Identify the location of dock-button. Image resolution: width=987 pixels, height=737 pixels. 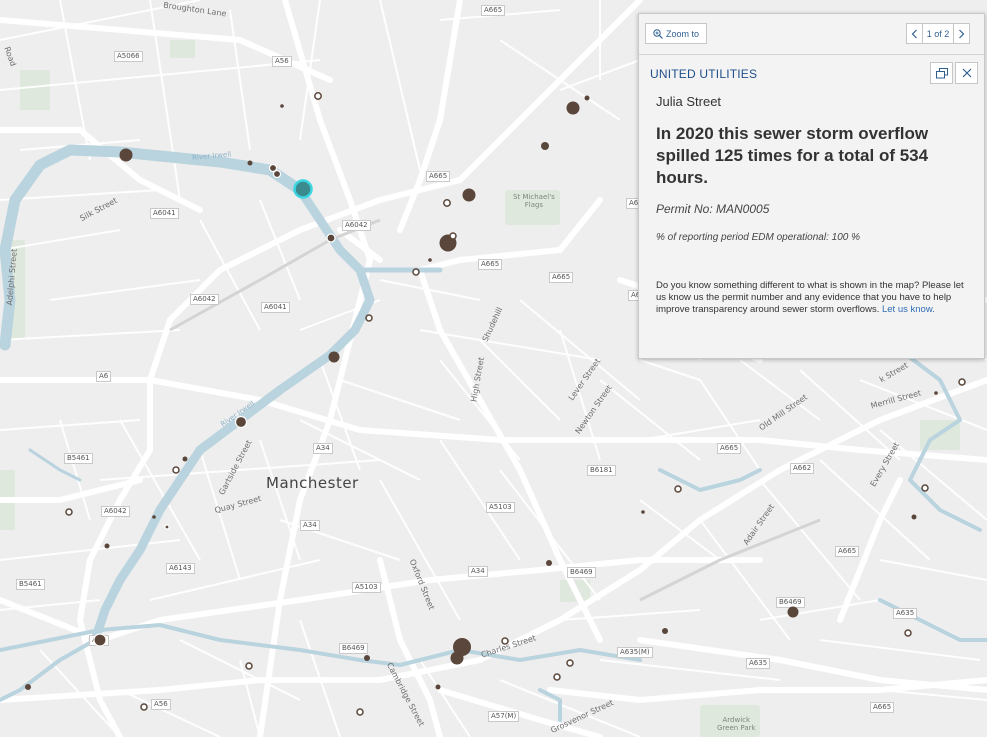
(941, 73).